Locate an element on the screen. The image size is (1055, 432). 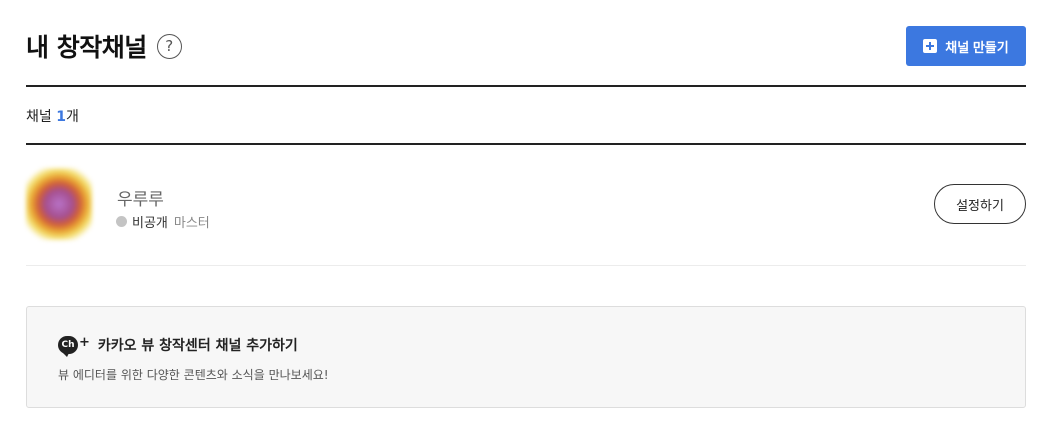
title-wrap: 내 창작채널 ? is located at coordinates (104, 46).